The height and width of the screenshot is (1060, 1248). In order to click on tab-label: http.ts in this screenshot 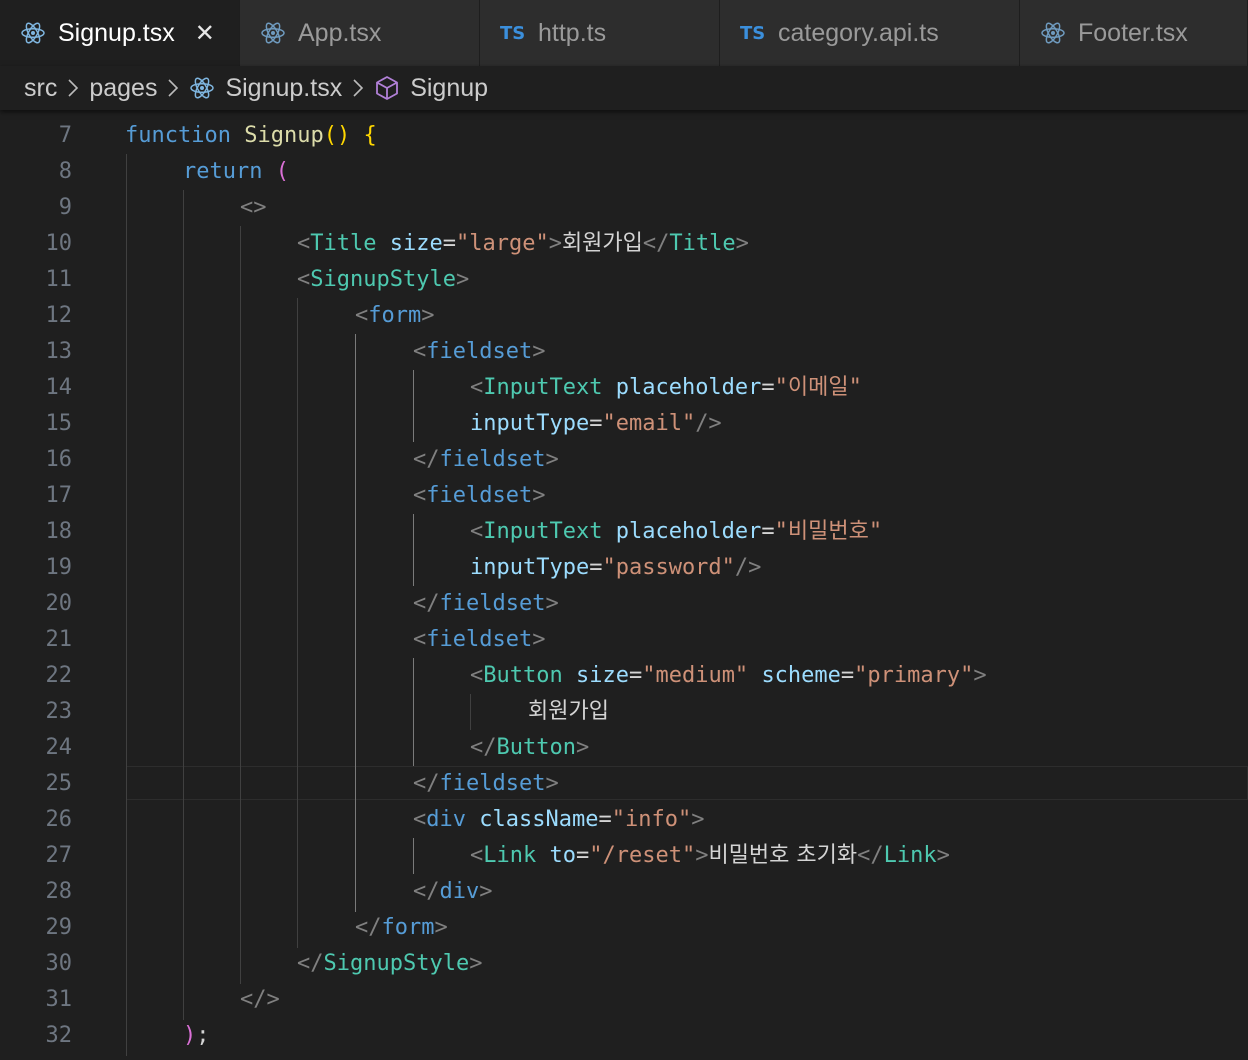, I will do `click(572, 32)`.